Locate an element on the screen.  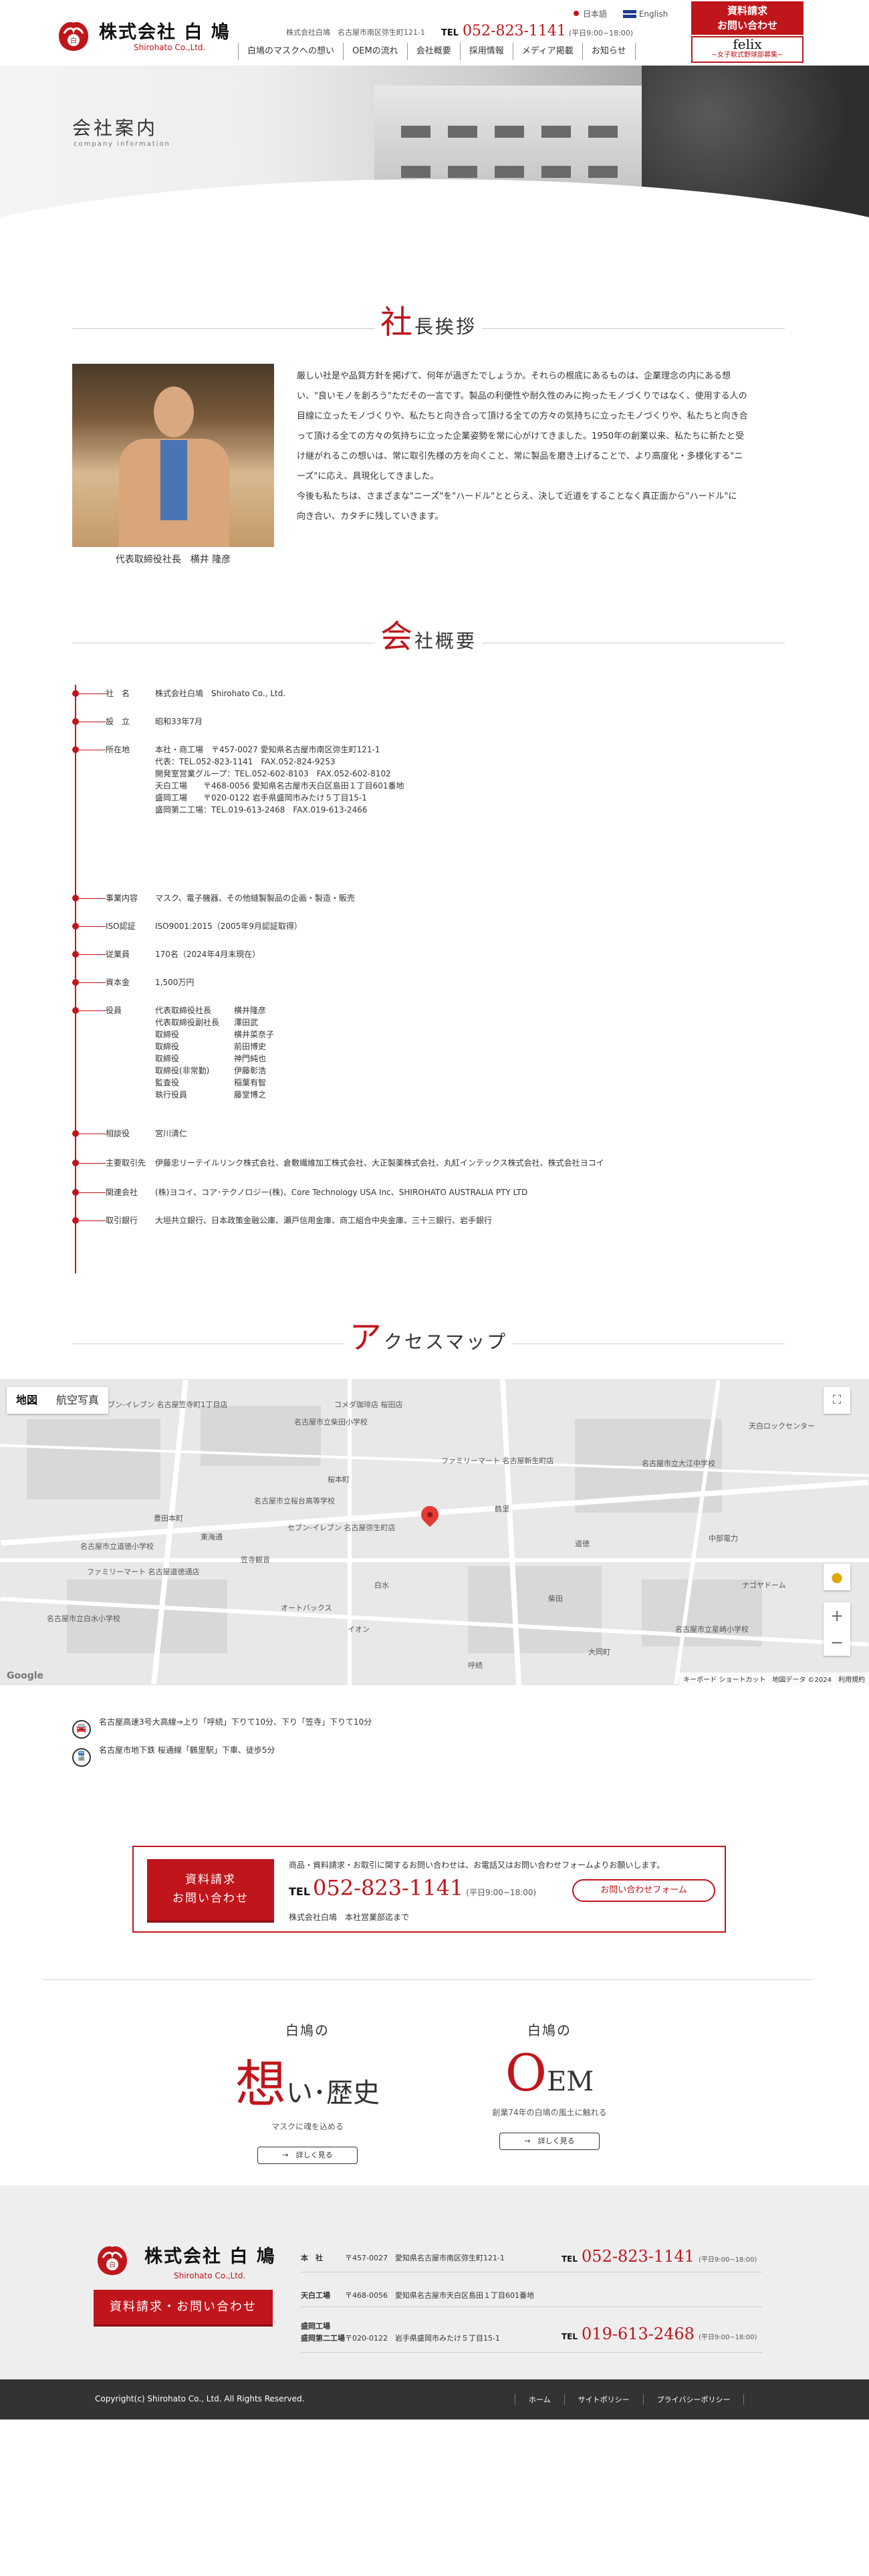
map-place-label: 豊田本町 is located at coordinates (168, 1518).